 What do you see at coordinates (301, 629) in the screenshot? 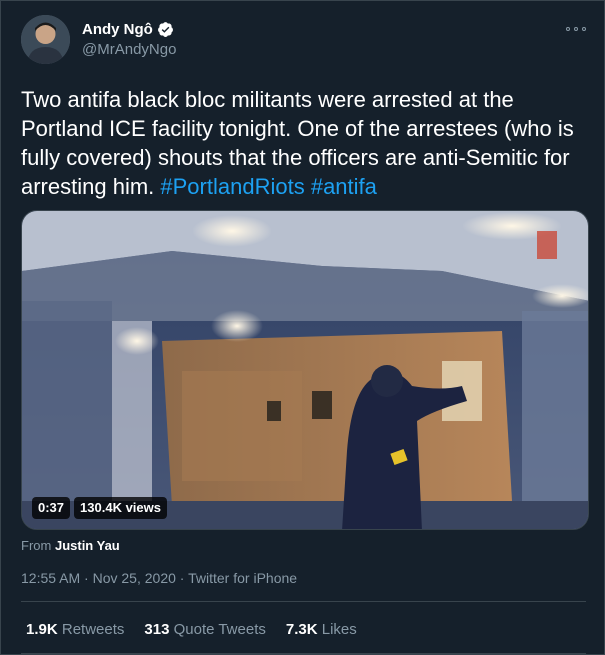
I see `likes-count: 7.3K` at bounding box center [301, 629].